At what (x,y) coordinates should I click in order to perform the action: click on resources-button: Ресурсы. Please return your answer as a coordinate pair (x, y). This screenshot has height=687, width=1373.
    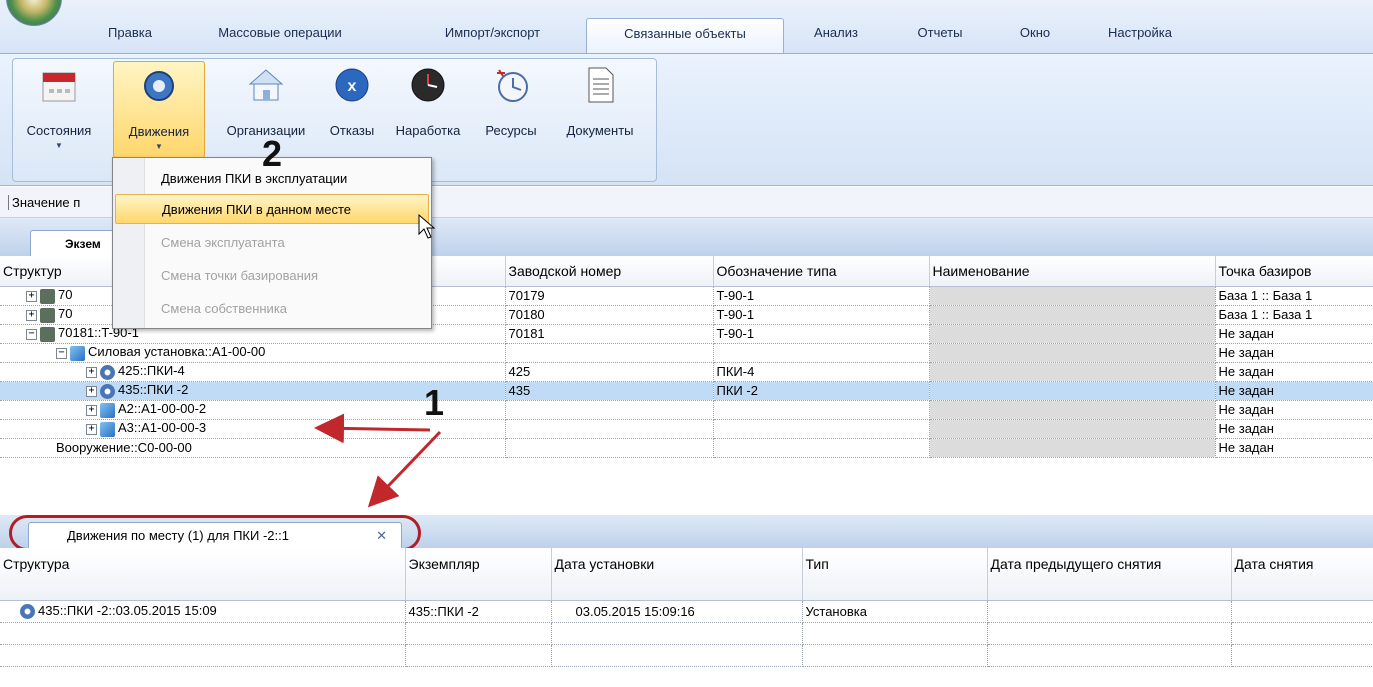
    Looking at the image, I should click on (511, 109).